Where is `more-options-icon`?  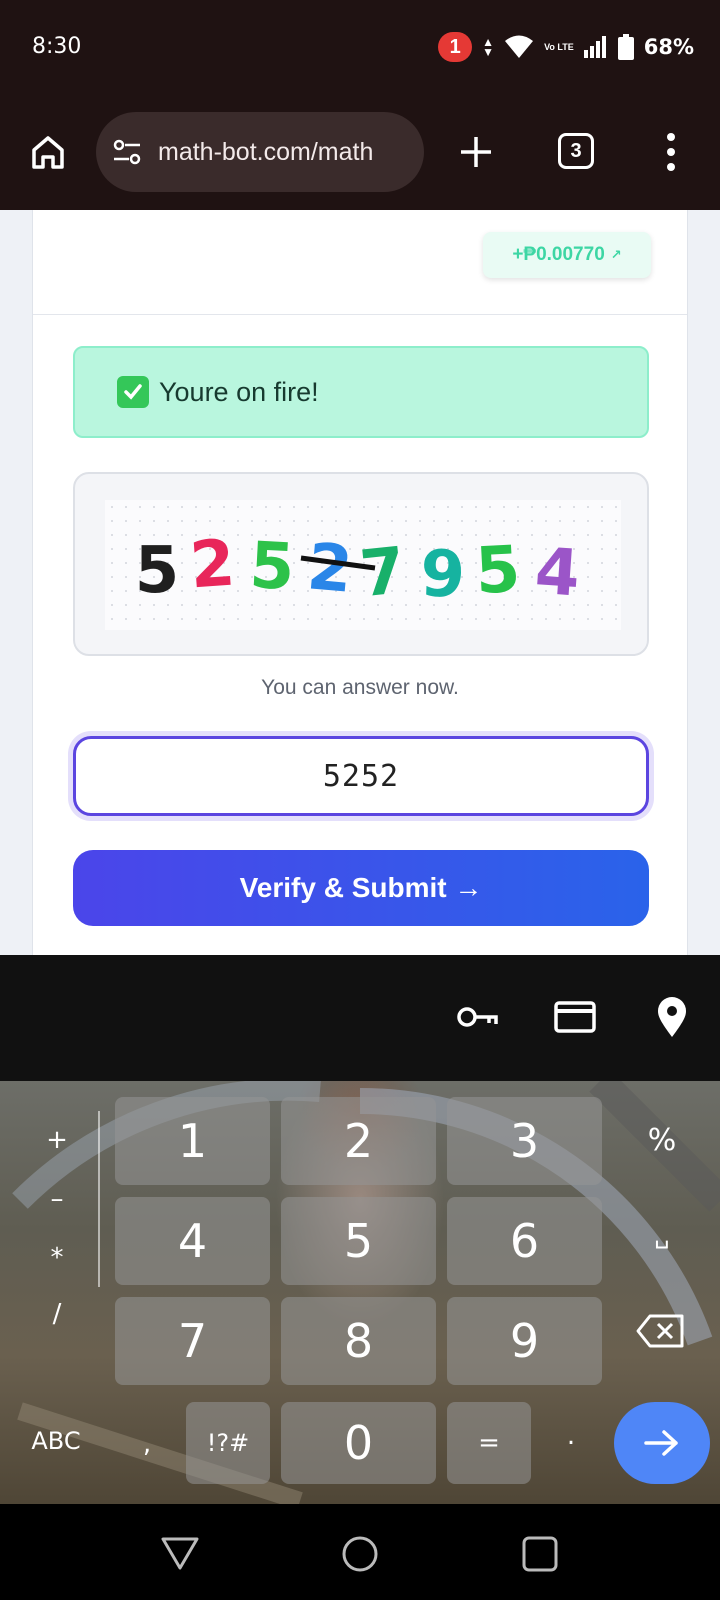 more-options-icon is located at coordinates (671, 152).